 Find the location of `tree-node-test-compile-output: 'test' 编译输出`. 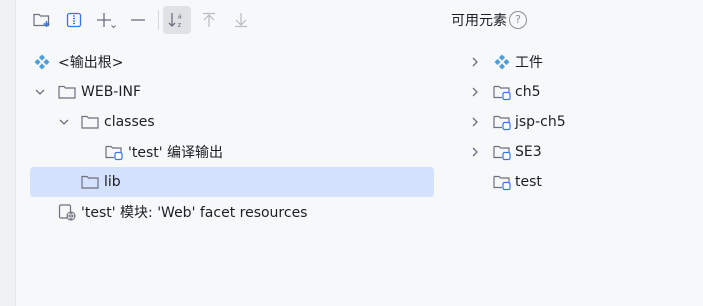

tree-node-test-compile-output: 'test' 编译输出 is located at coordinates (232, 152).